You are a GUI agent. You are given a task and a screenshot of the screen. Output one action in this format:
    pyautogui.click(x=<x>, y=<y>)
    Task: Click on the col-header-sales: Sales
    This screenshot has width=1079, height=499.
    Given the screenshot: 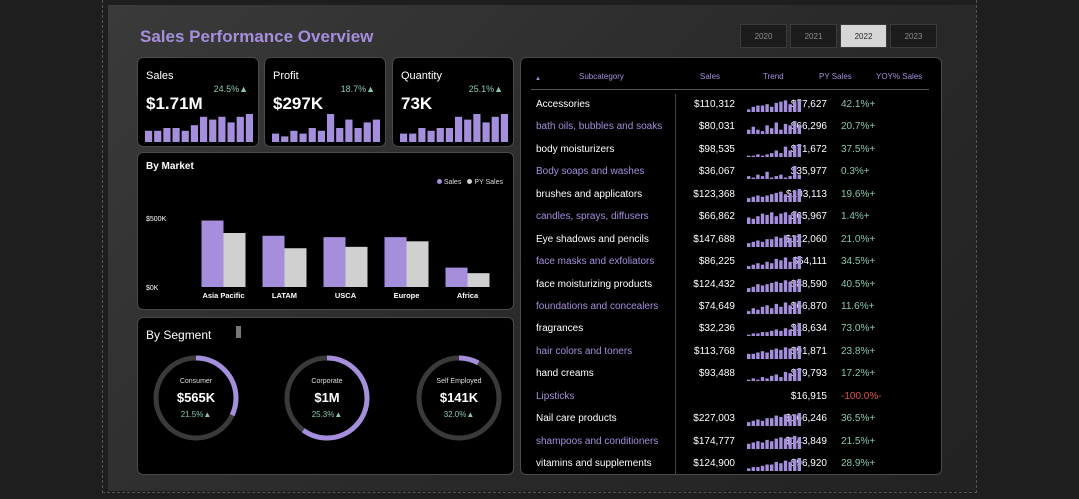 What is the action you would take?
    pyautogui.click(x=710, y=76)
    